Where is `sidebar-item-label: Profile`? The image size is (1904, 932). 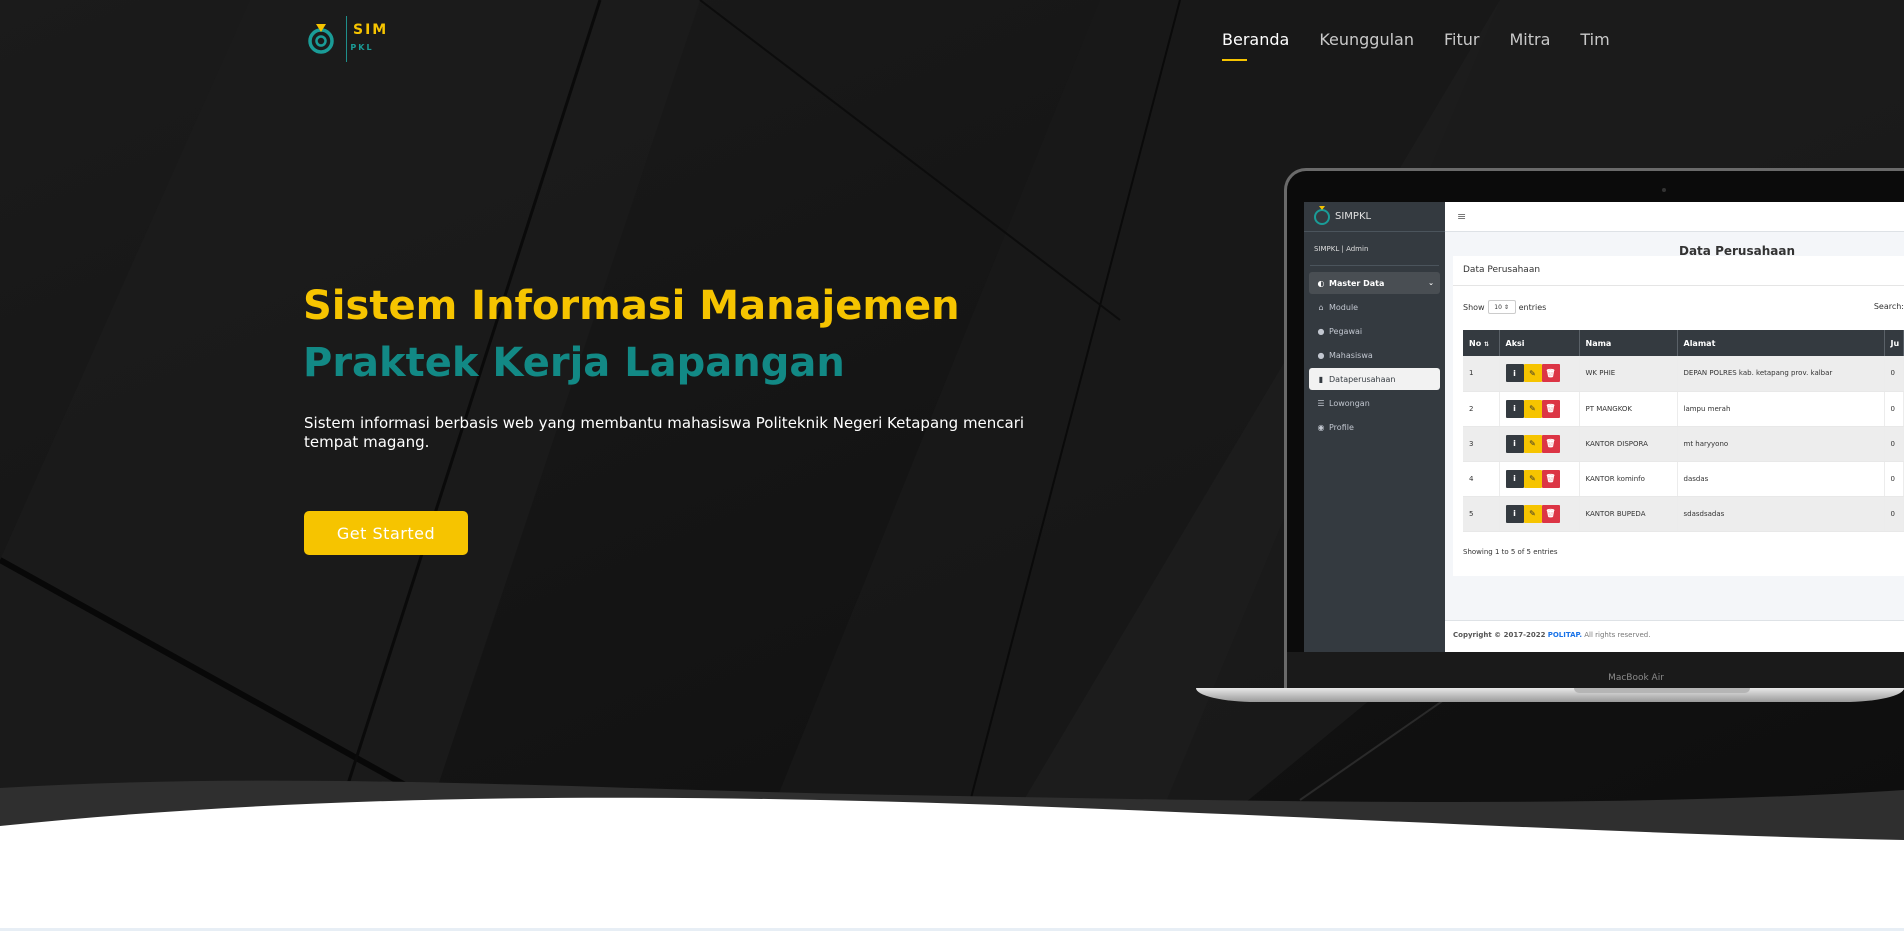
sidebar-item-label: Profile is located at coordinates (1341, 427).